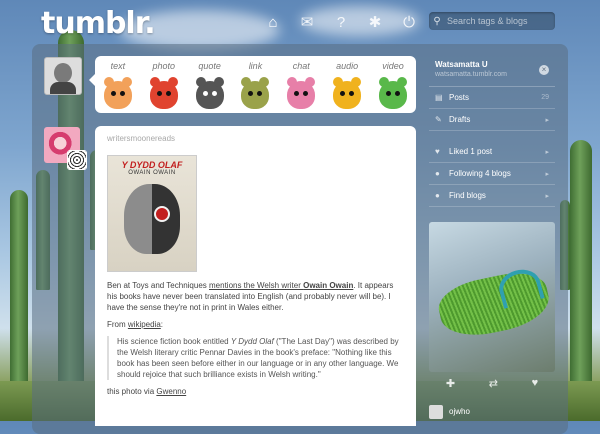 The width and height of the screenshot is (600, 434). I want to click on post-type-label: text, so click(118, 66).